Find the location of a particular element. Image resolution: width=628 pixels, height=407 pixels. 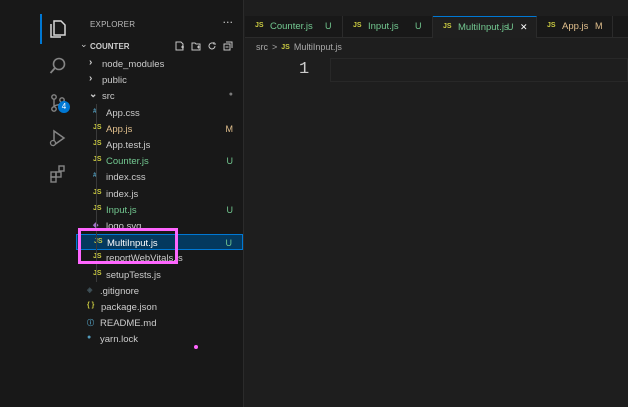

yarn-file-icon: ● is located at coordinates (89, 338).